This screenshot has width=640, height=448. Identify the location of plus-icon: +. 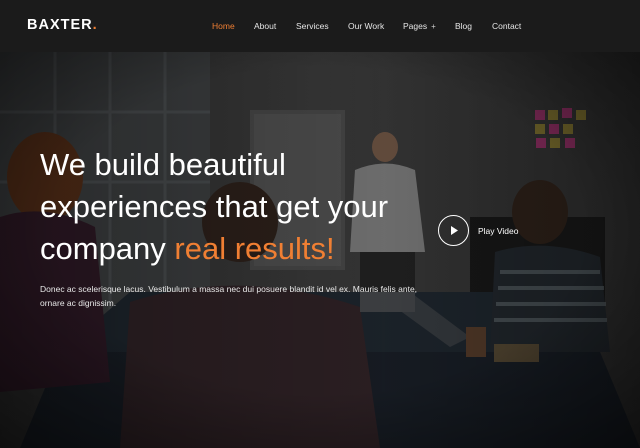
(433, 26).